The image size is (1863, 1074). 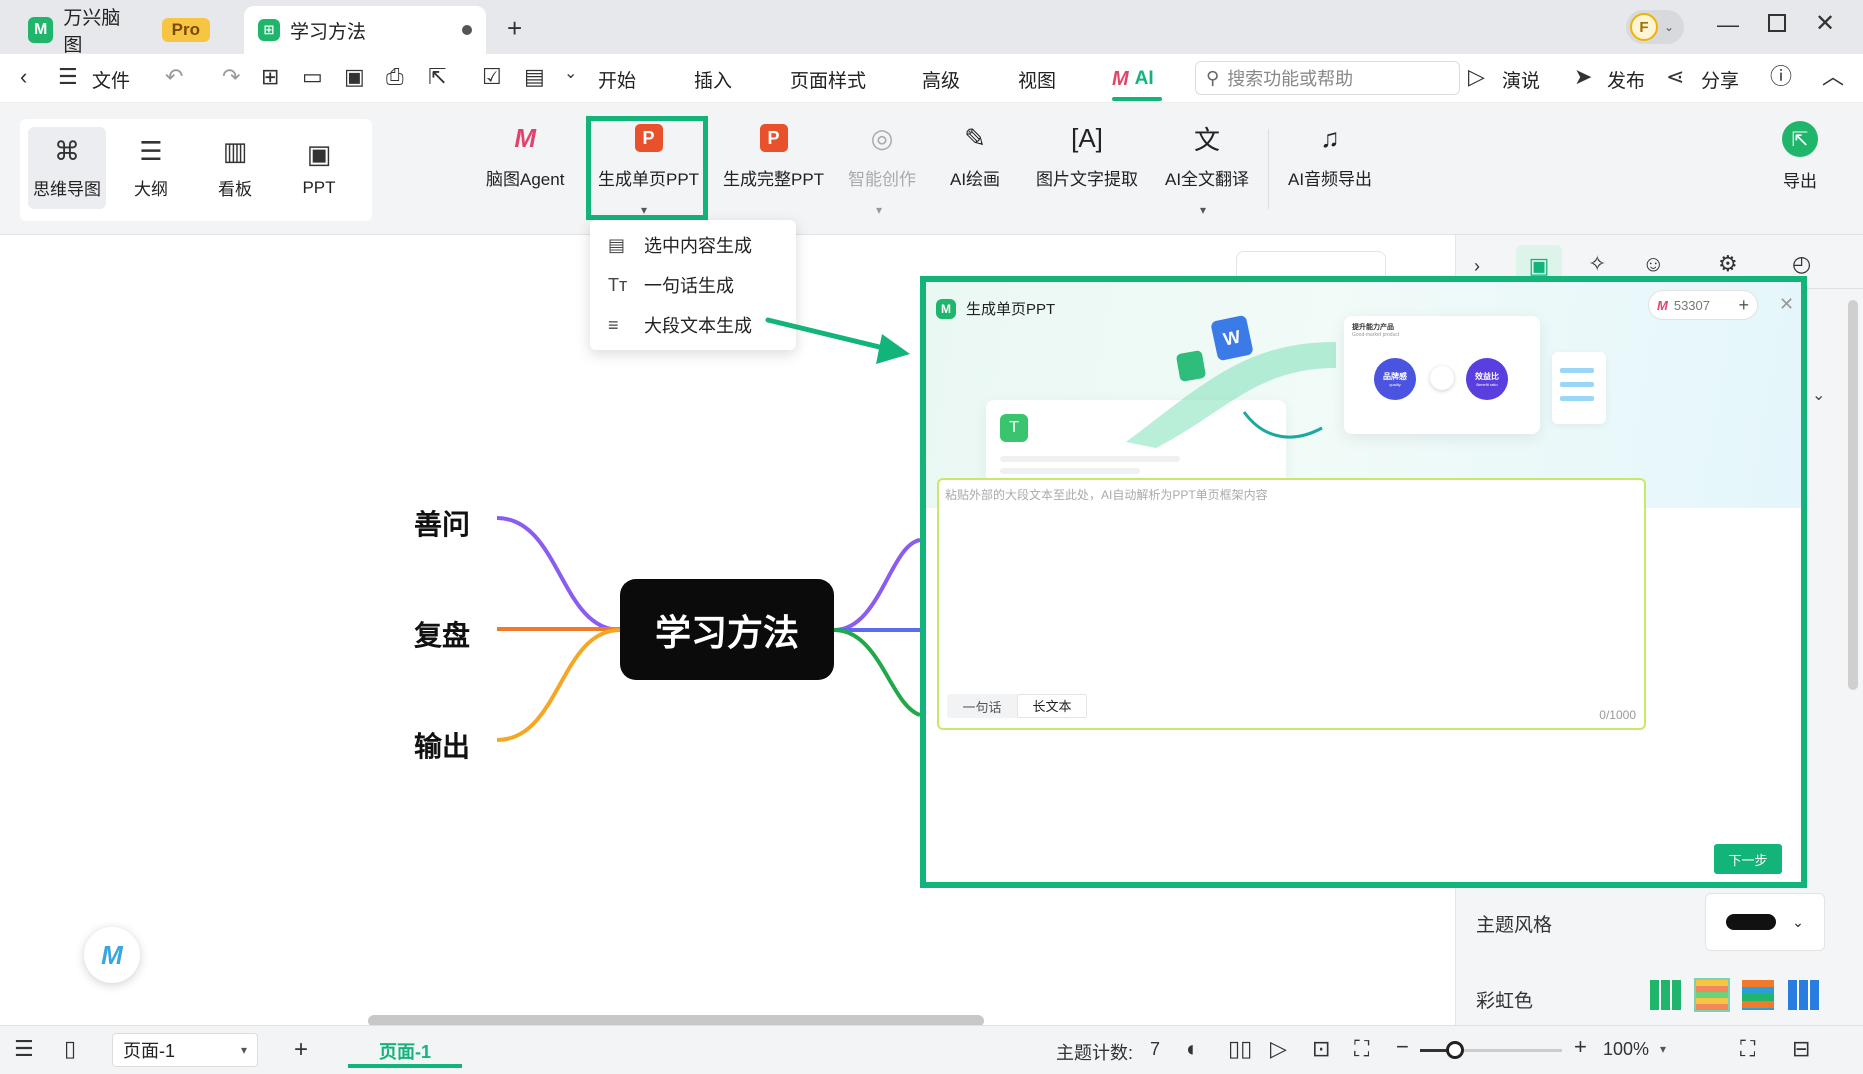 What do you see at coordinates (1626, 79) in the screenshot?
I see `publish-button: 发布` at bounding box center [1626, 79].